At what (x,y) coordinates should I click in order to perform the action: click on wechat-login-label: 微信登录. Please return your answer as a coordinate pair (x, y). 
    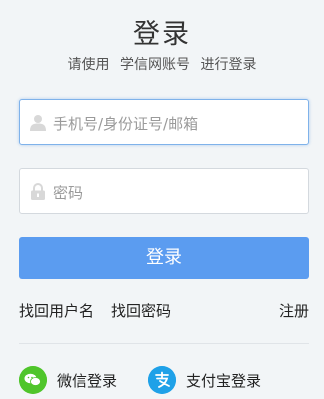
    Looking at the image, I should click on (87, 381).